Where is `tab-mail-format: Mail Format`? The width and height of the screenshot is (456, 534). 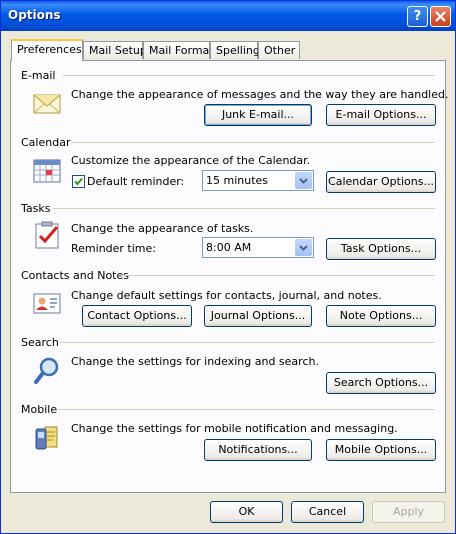 tab-mail-format: Mail Format is located at coordinates (178, 50).